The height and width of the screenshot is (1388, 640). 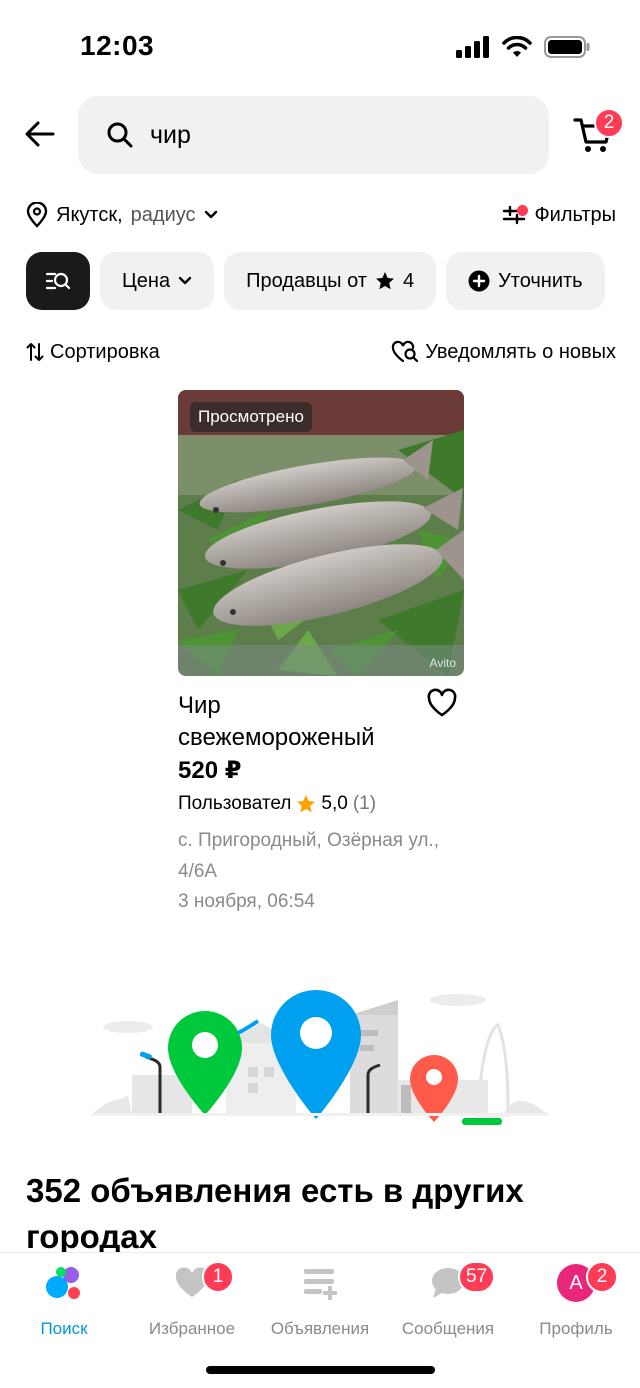 What do you see at coordinates (364, 803) in the screenshot?
I see `seller-reviews-count: (1)` at bounding box center [364, 803].